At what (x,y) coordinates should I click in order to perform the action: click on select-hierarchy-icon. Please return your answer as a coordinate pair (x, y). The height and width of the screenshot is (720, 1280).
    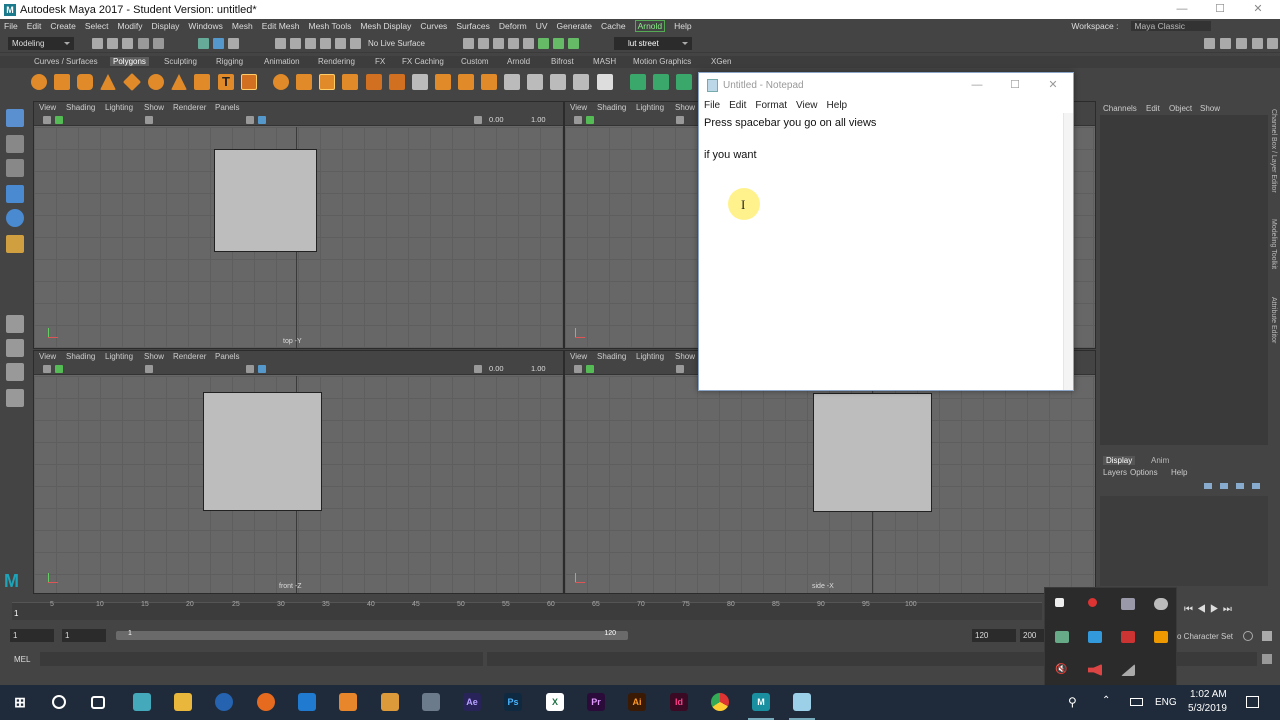
    Looking at the image, I should click on (203, 43).